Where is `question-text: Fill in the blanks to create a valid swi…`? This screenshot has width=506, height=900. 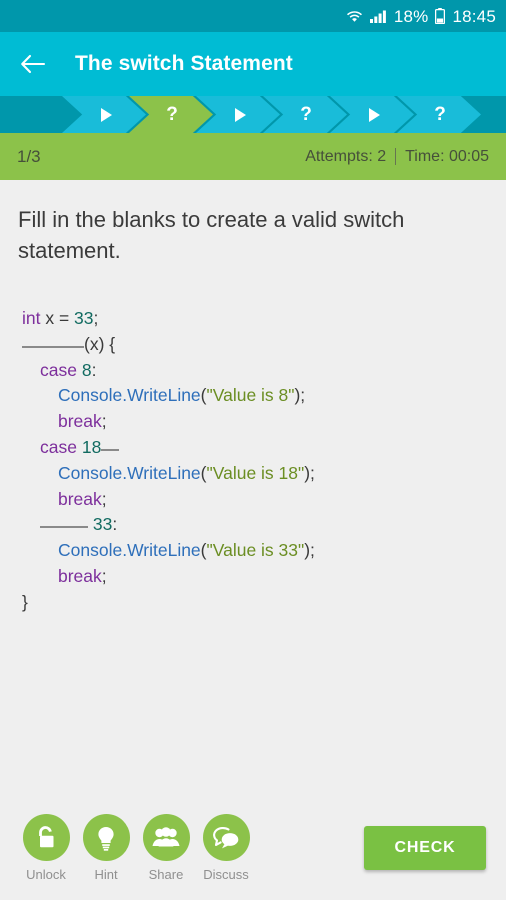 question-text: Fill in the blanks to create a valid swi… is located at coordinates (211, 235).